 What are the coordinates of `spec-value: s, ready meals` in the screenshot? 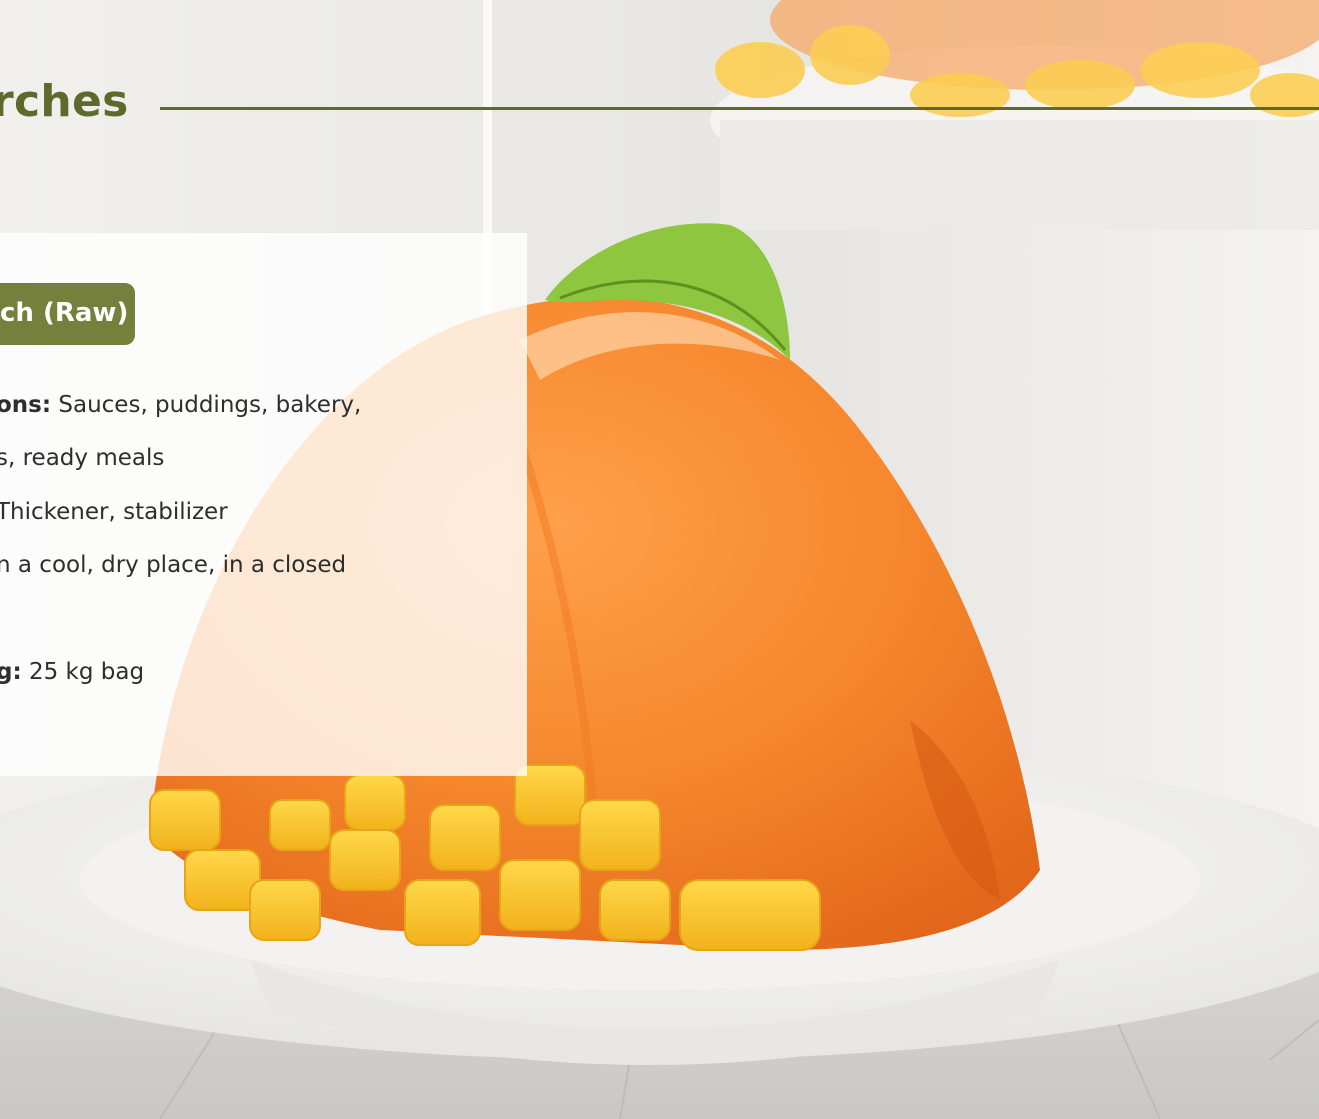 It's located at (82, 458).